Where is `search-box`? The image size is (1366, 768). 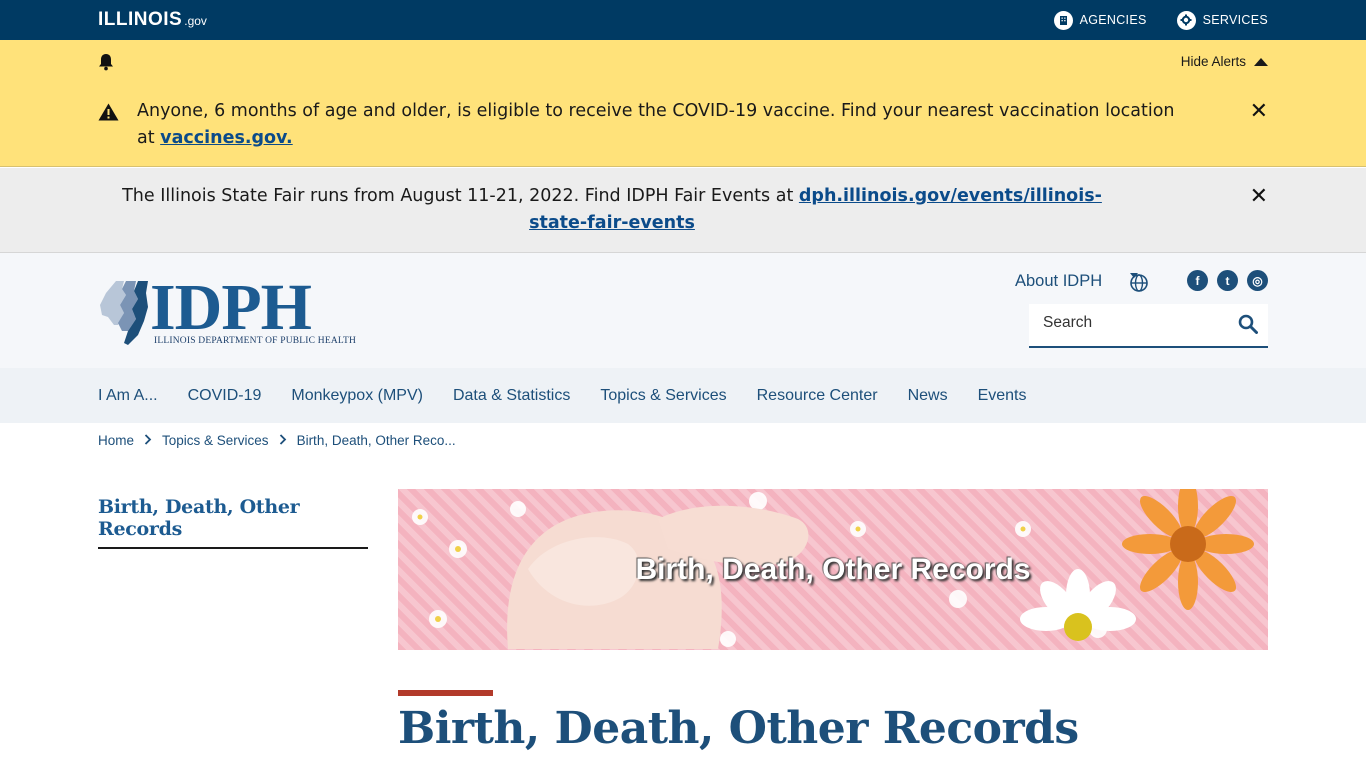
search-box is located at coordinates (1148, 326).